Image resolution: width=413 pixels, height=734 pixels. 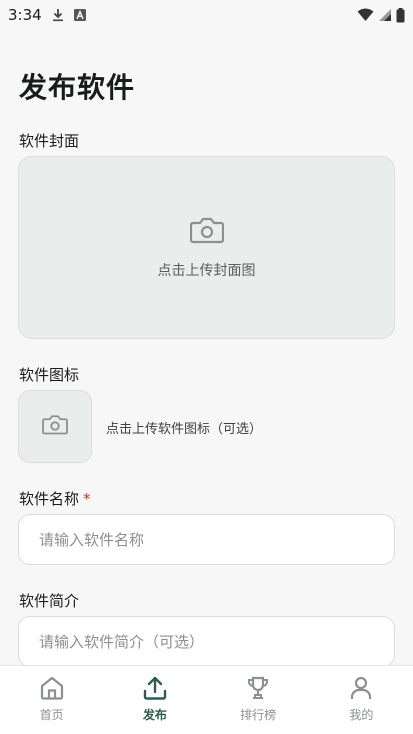 I want to click on status-time: 3:34, so click(x=25, y=15).